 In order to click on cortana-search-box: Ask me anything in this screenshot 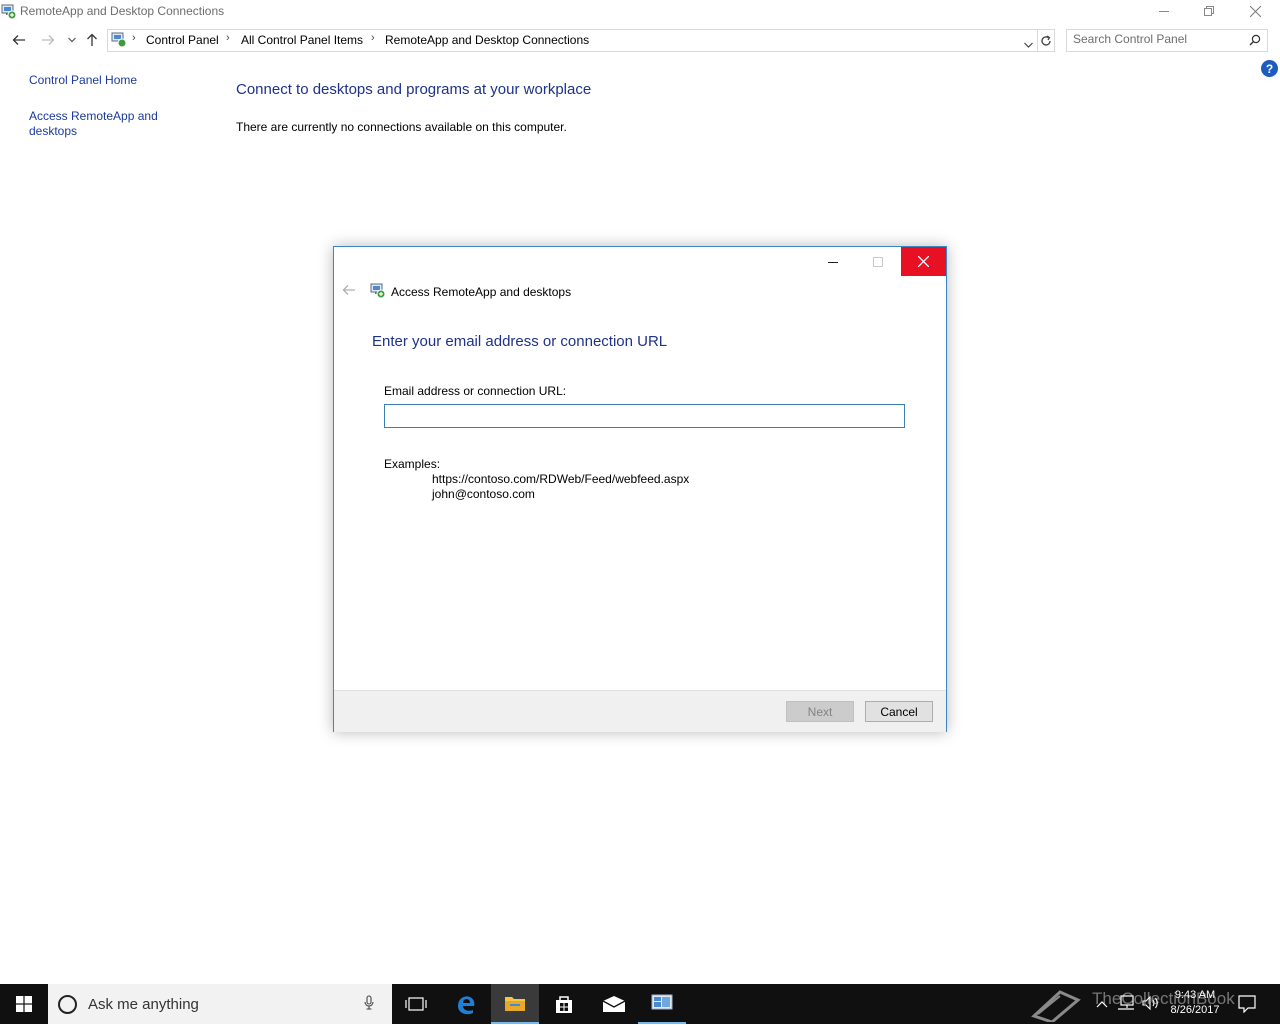, I will do `click(220, 1004)`.